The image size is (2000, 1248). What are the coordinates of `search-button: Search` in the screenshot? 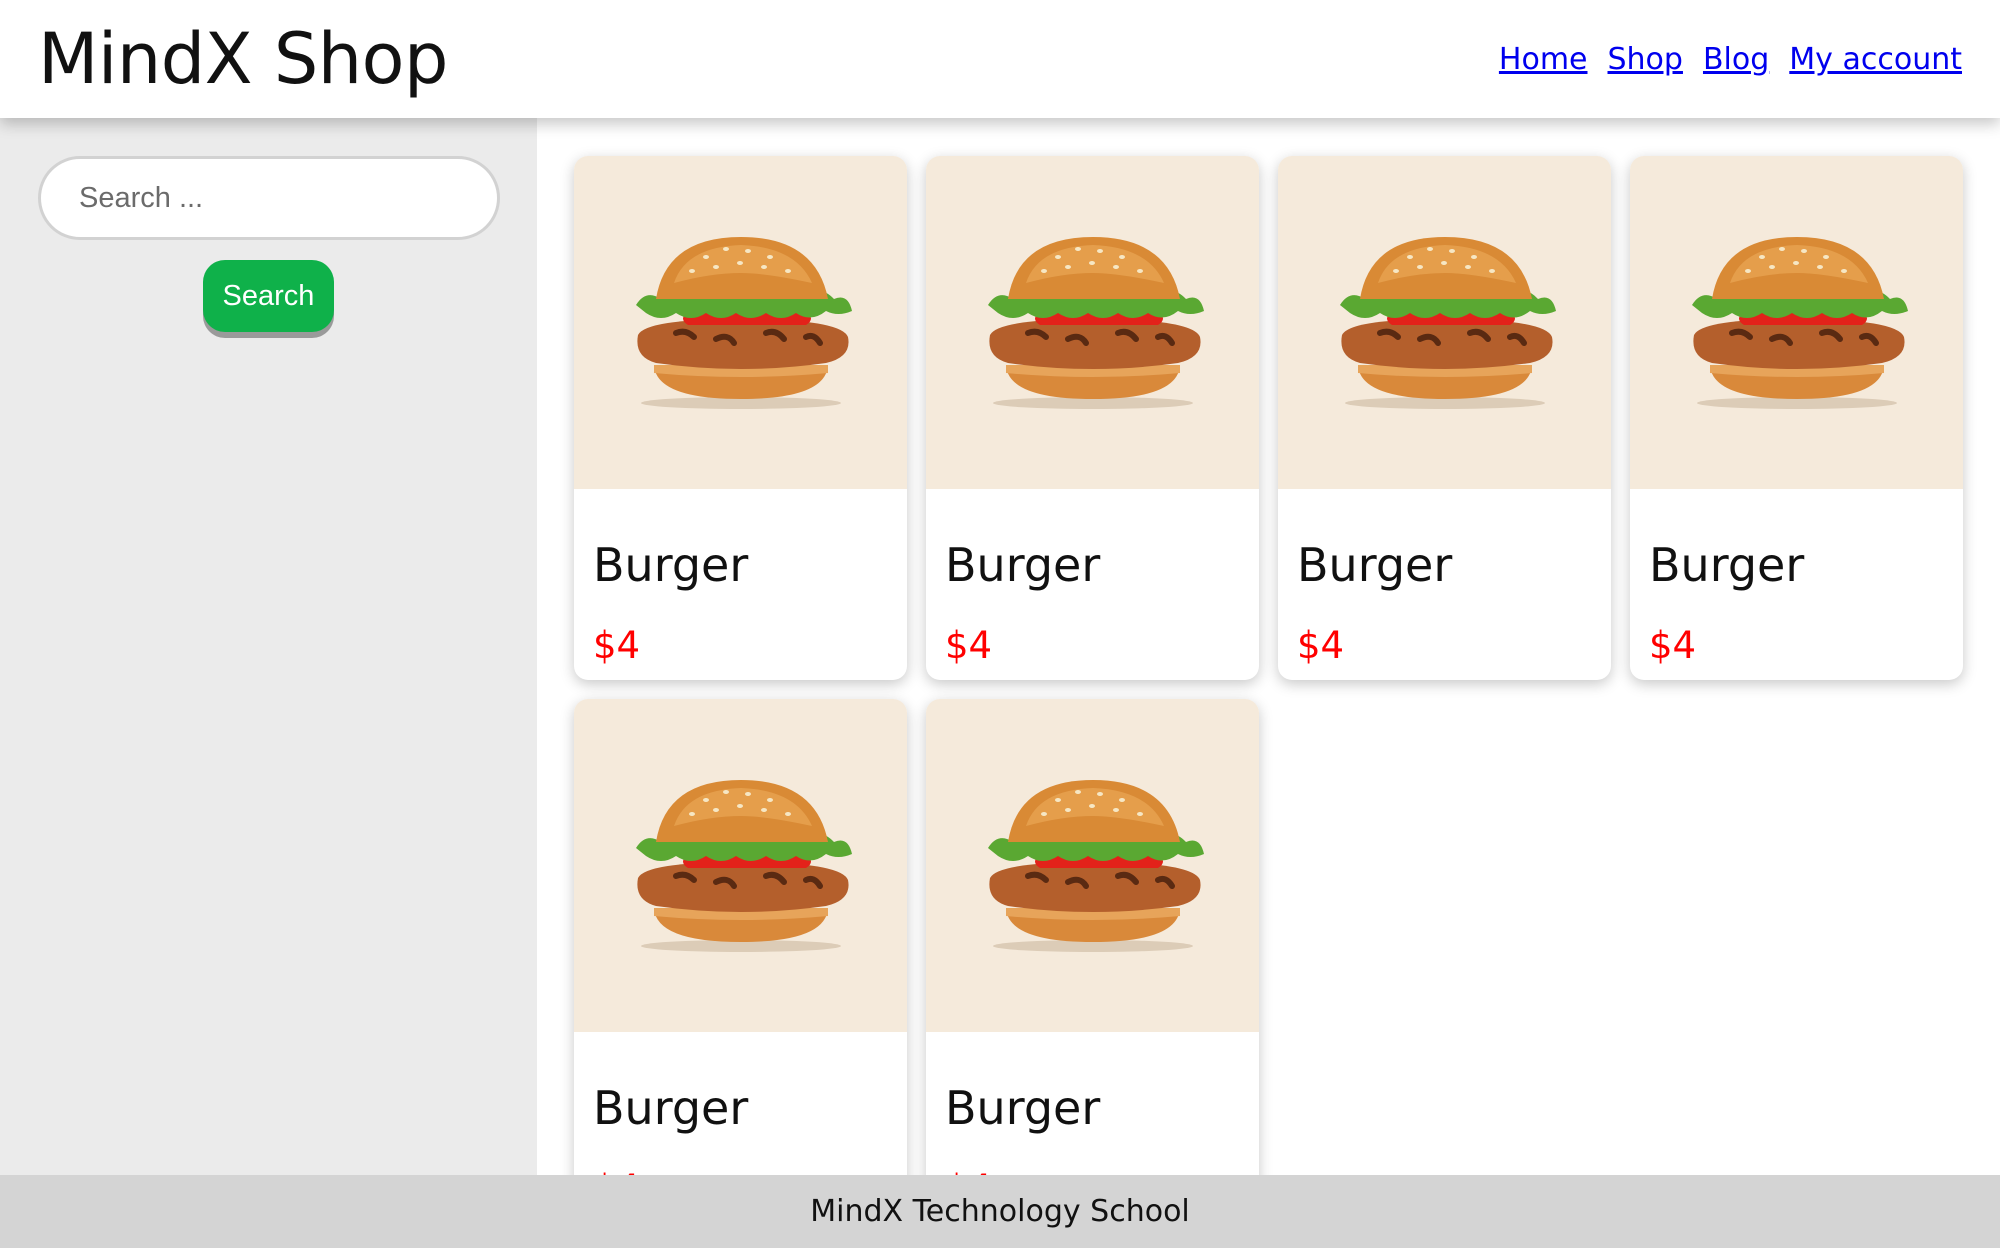 It's located at (268, 296).